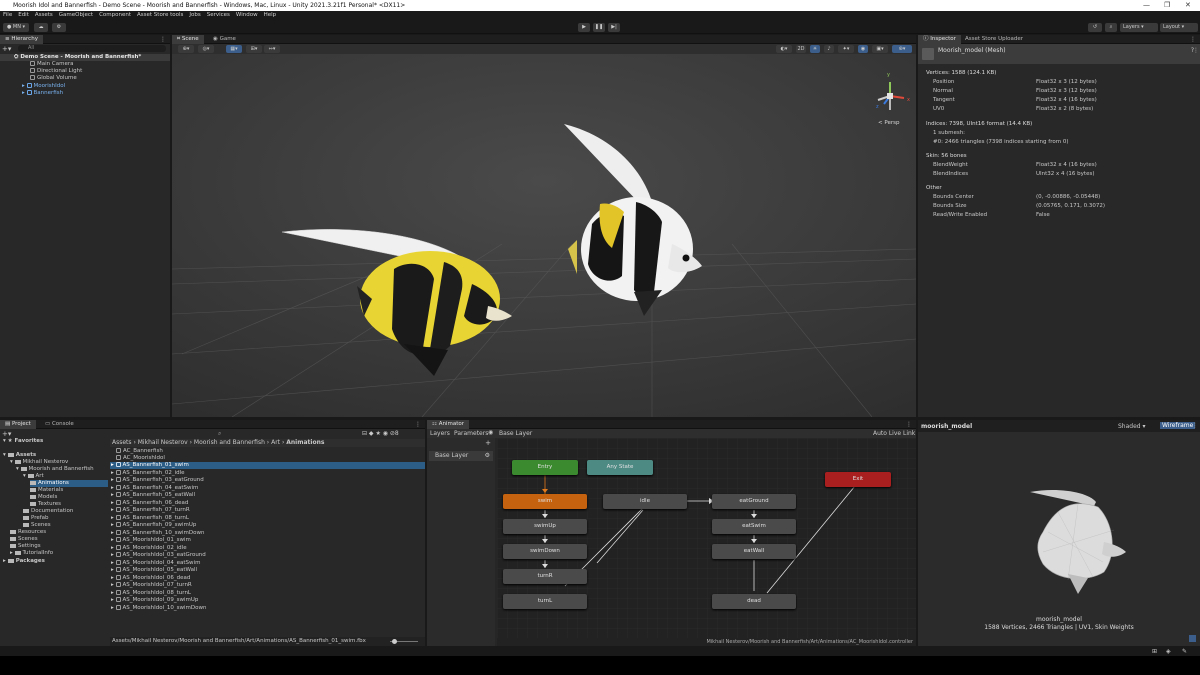 This screenshot has width=1200, height=675. I want to click on close-icon: ✕, so click(1188, 5).